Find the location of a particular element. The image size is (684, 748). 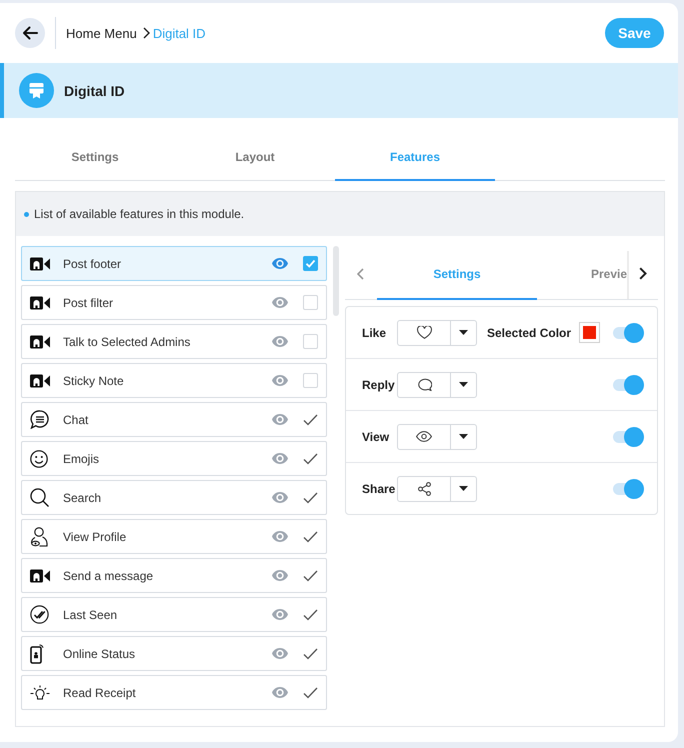

feature-label: Chat is located at coordinates (76, 419).